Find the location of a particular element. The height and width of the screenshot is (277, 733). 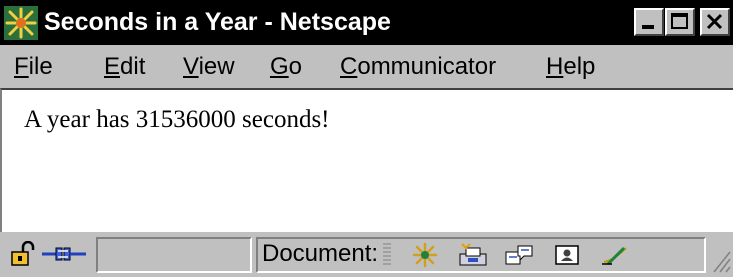

menu-communicator: Communicator is located at coordinates (418, 67).